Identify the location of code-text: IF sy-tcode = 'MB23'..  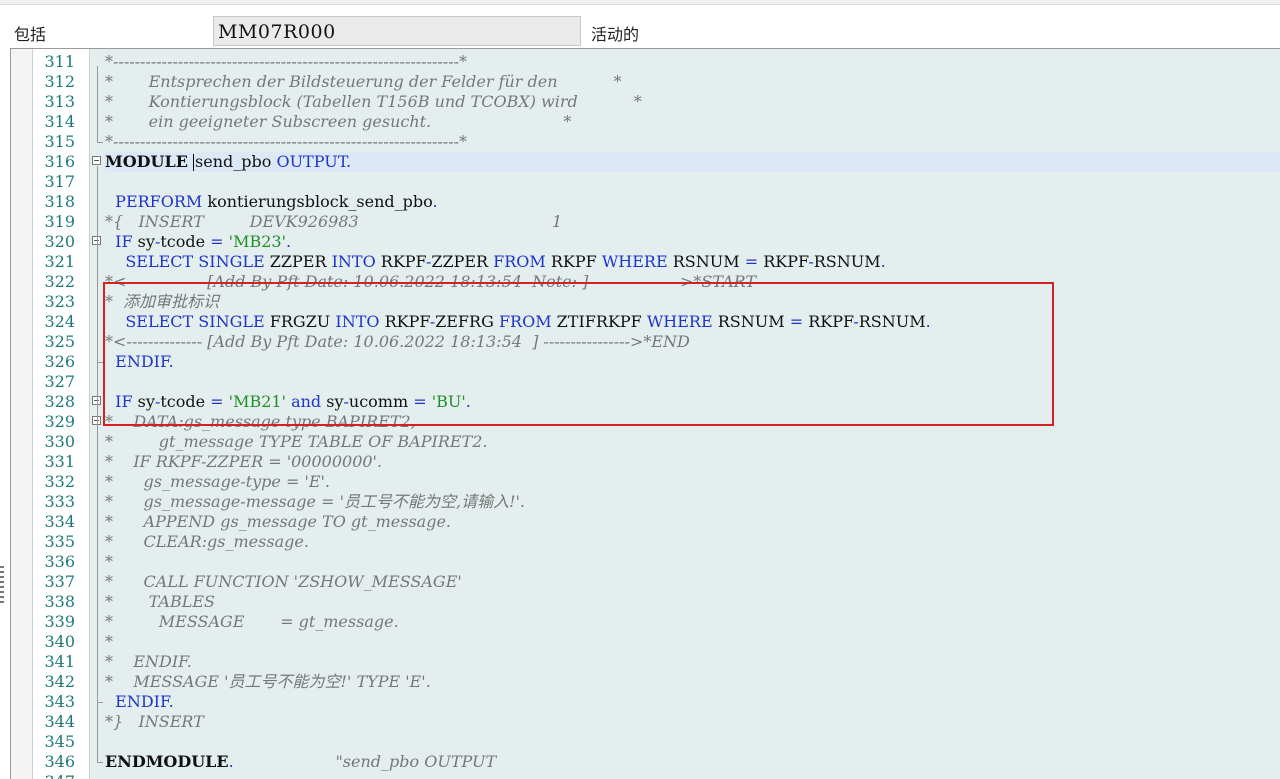
(203, 241).